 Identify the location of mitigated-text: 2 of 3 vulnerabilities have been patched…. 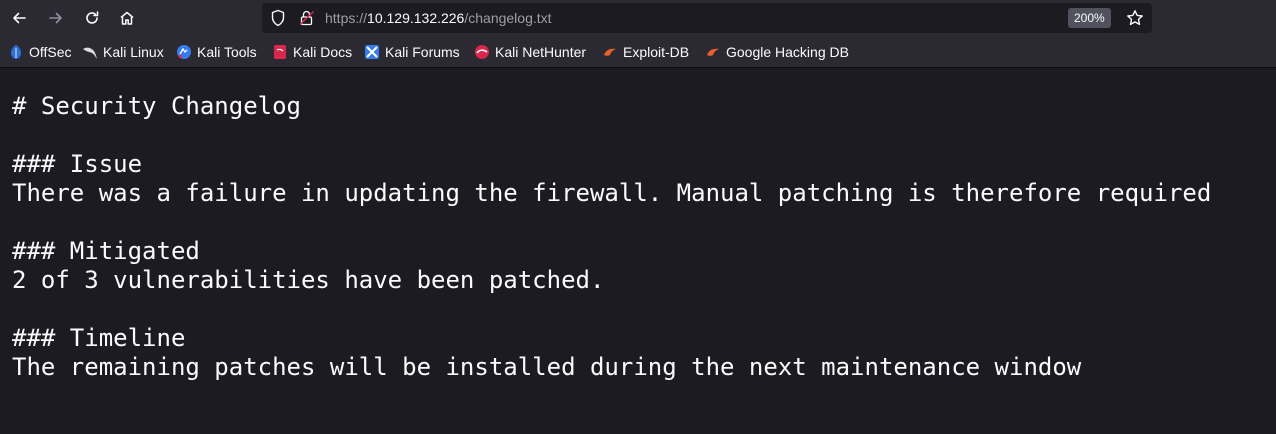
(308, 280).